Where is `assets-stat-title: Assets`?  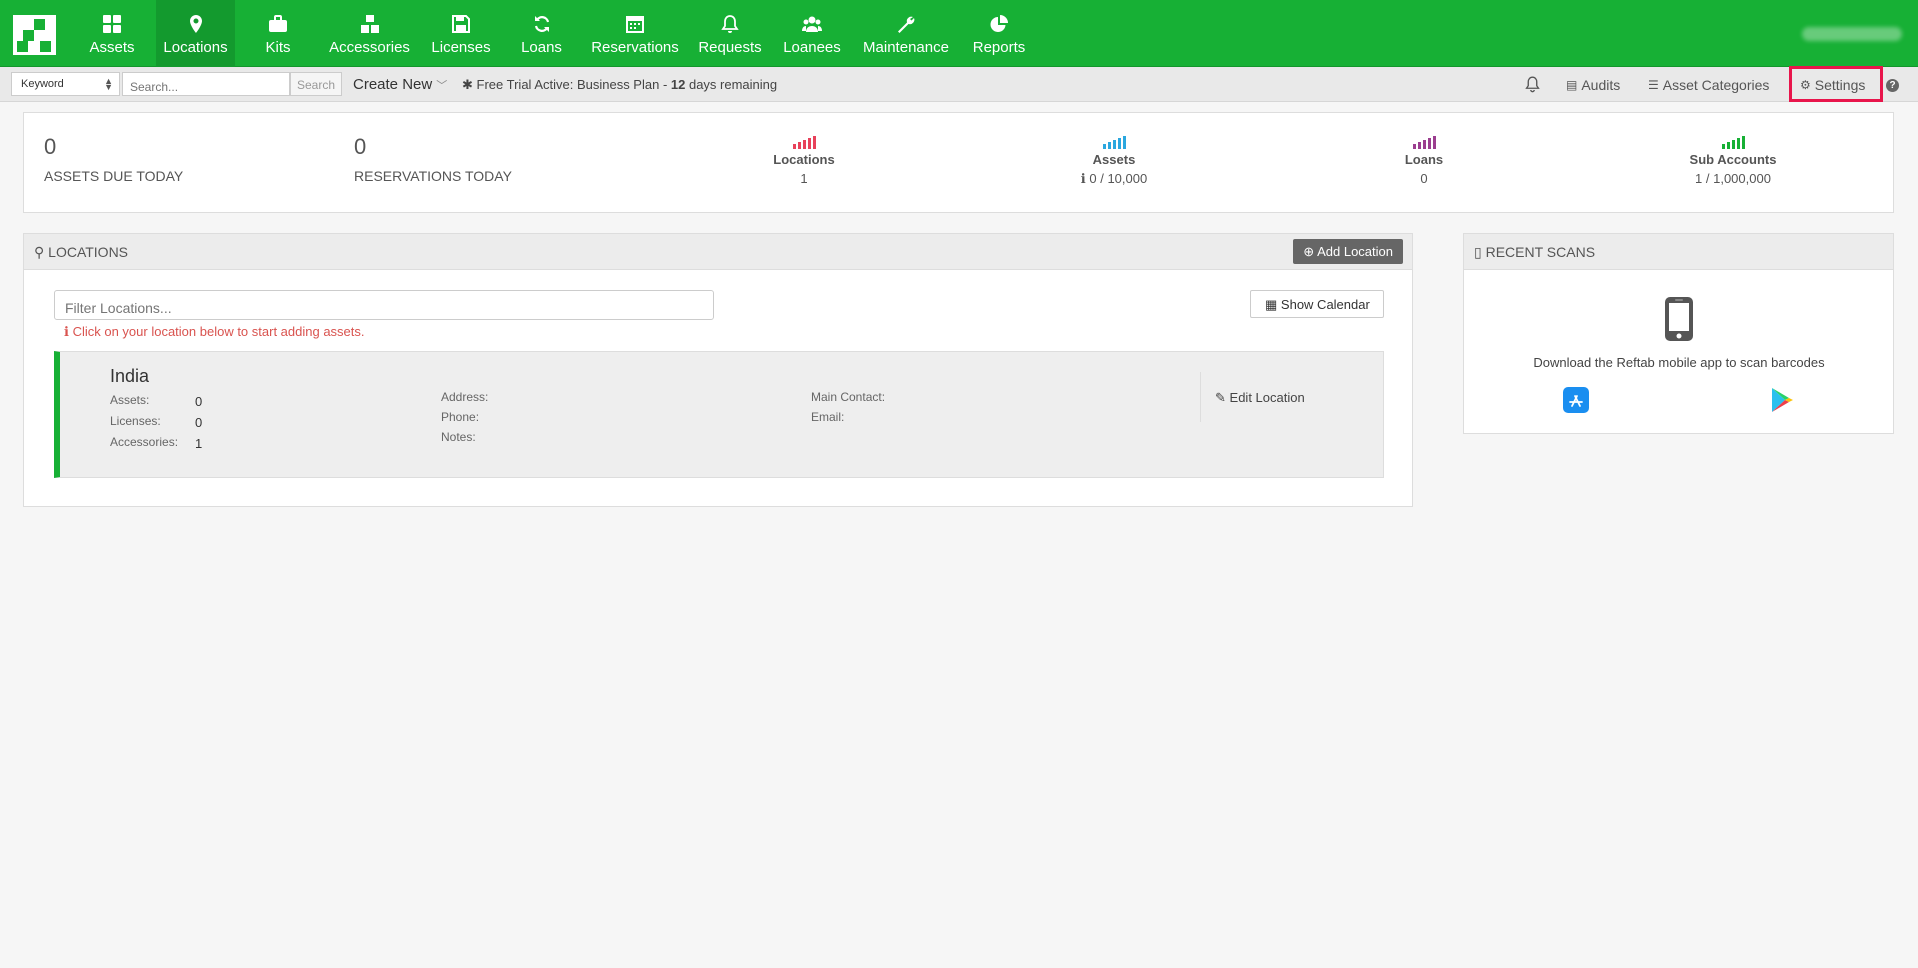
assets-stat-title: Assets is located at coordinates (1114, 159).